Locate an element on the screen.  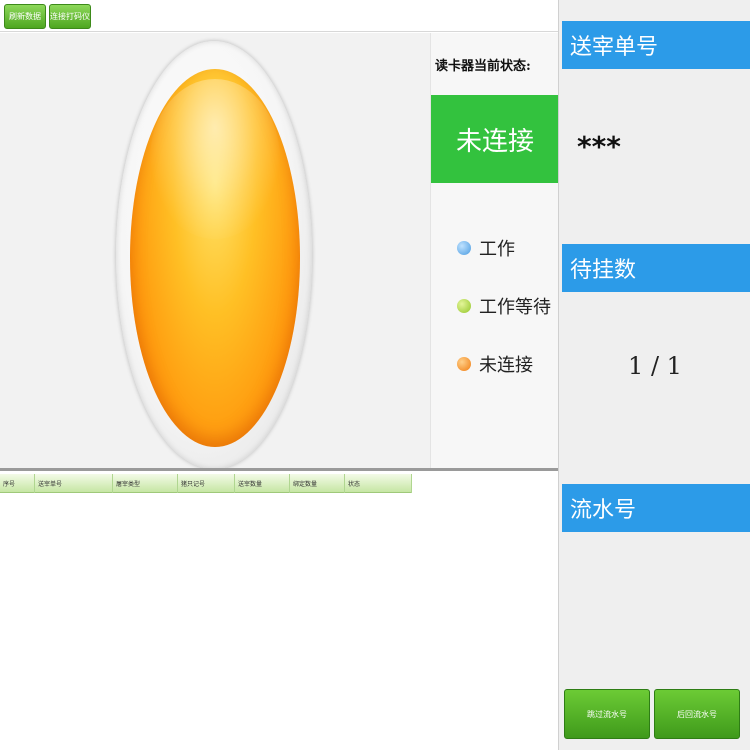
serial-no-header: 流水号 is located at coordinates (656, 508).